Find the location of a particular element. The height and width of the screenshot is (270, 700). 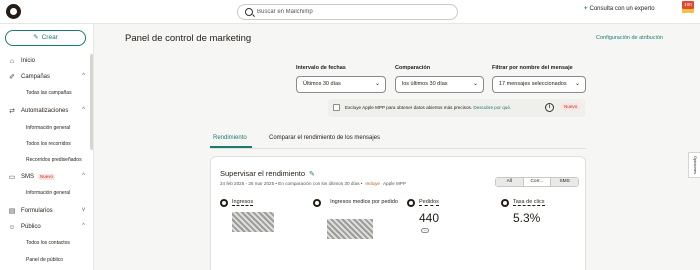

chevron-down-icon: v is located at coordinates (83, 210).